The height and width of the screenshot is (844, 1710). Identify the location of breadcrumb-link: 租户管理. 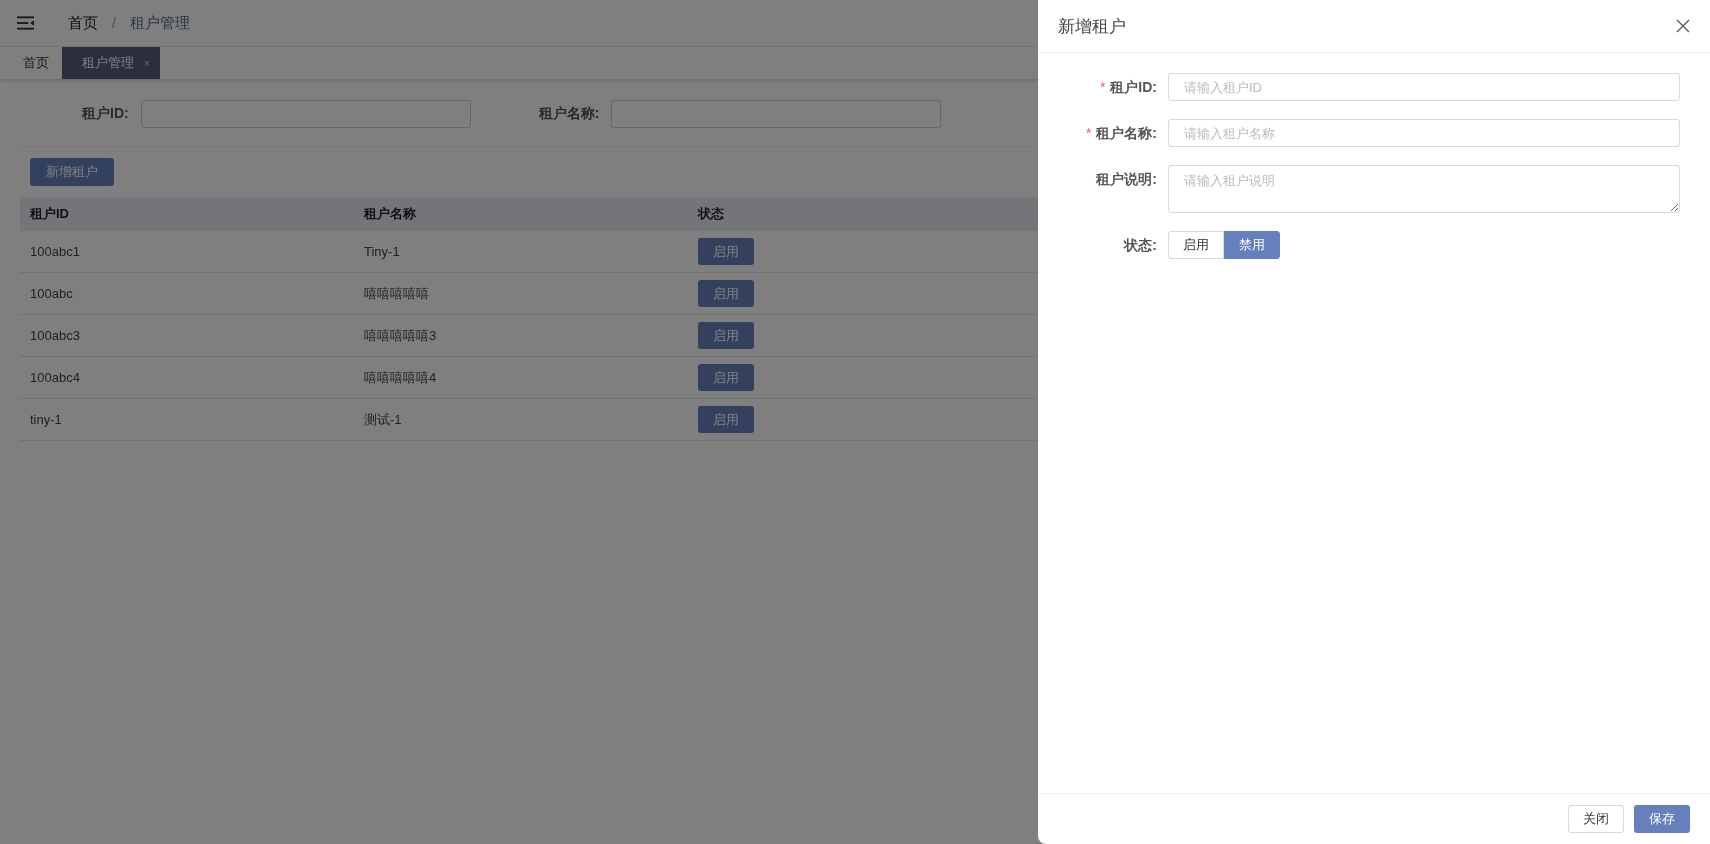
(159, 23).